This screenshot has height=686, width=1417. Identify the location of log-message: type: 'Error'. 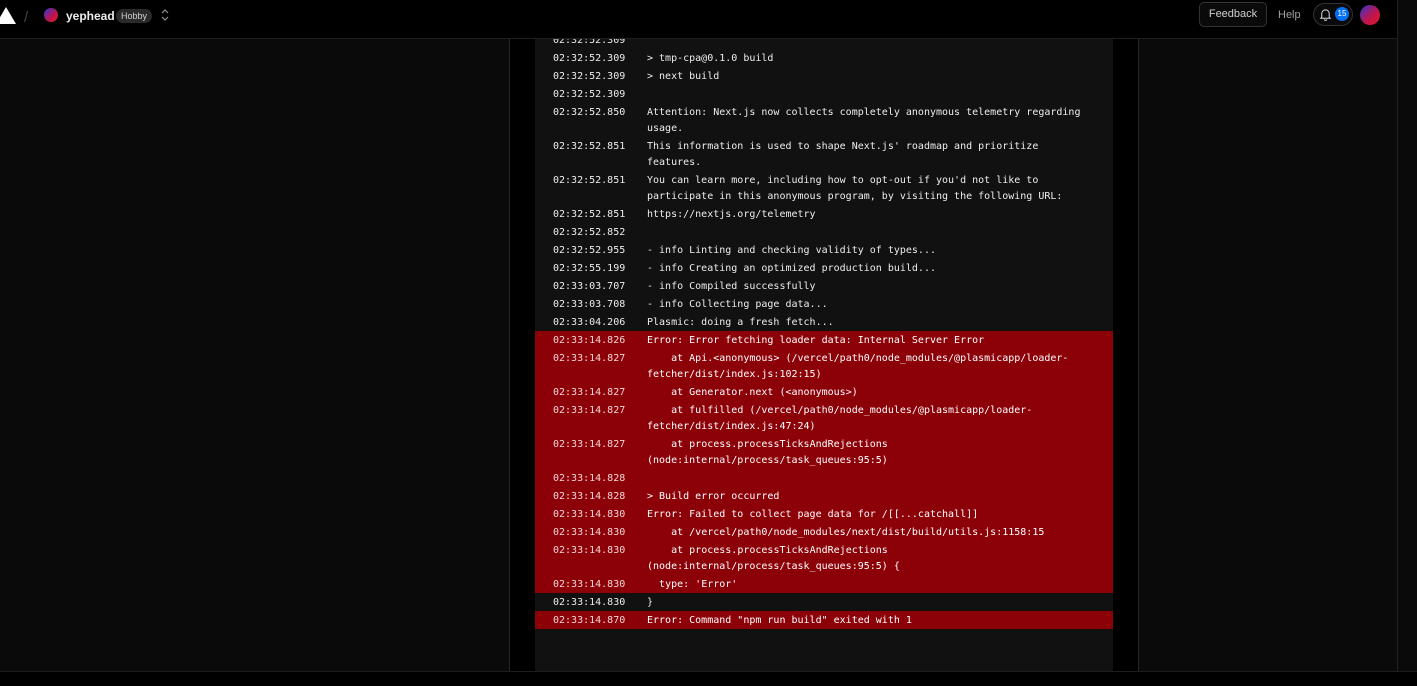
(692, 584).